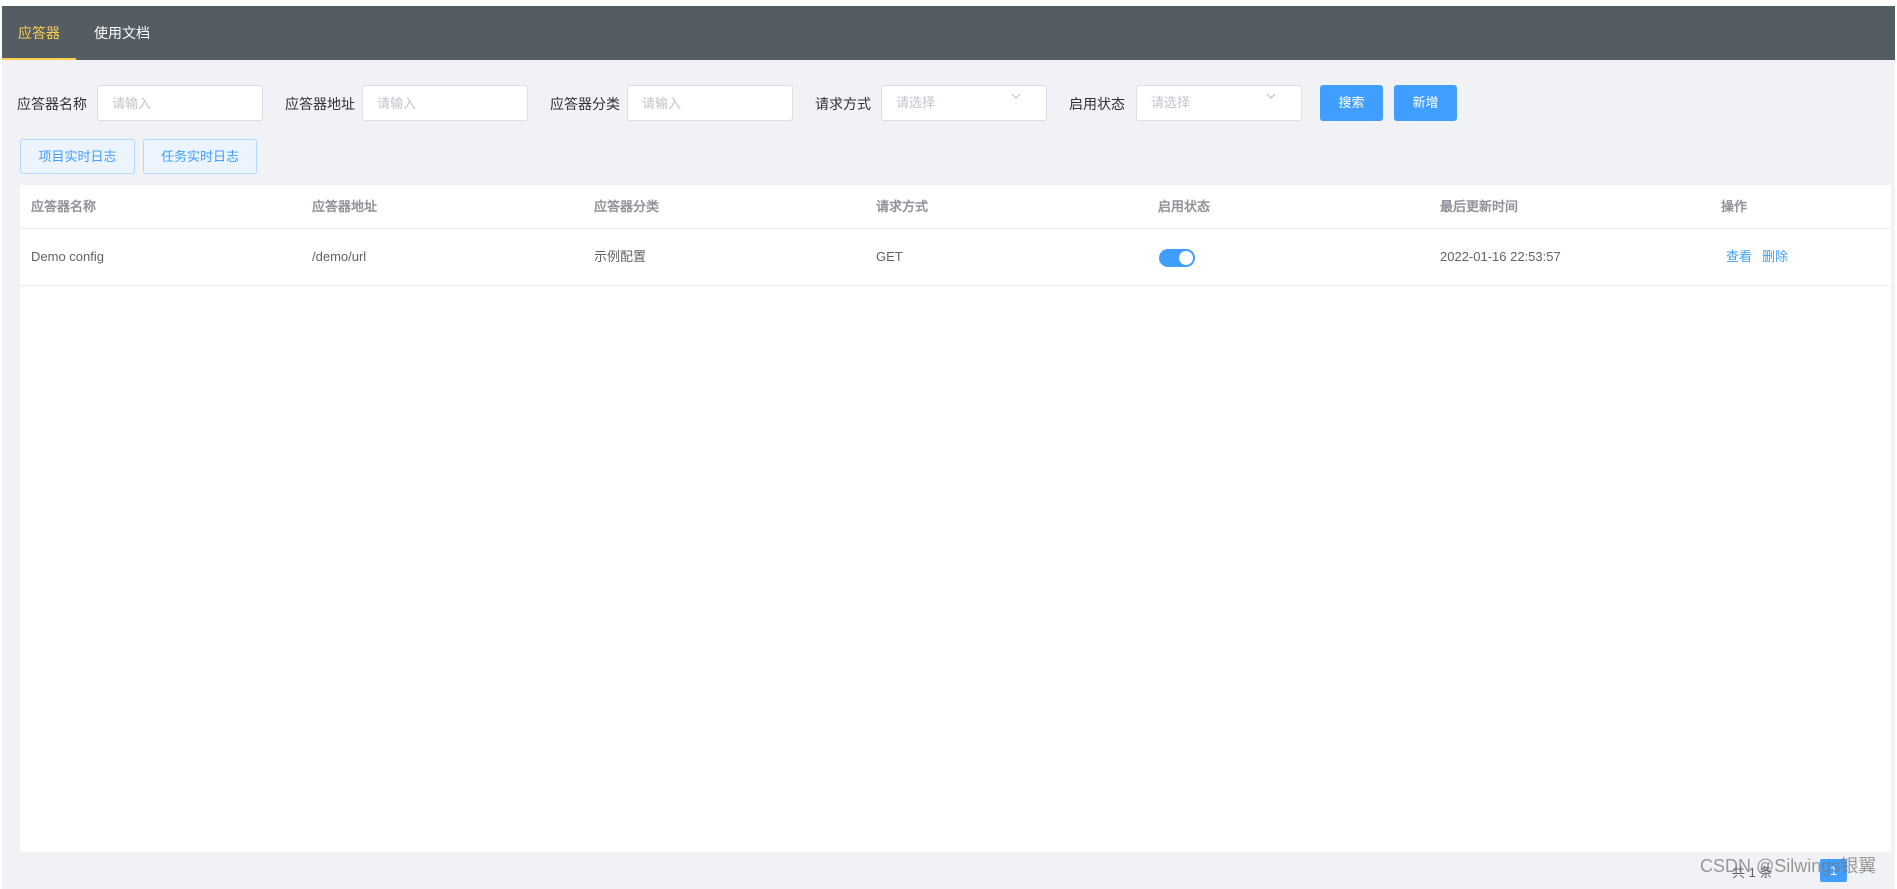  Describe the element at coordinates (955, 207) in the screenshot. I see `table-header: 应答器名称 应答器地址 应答器分类 请求方式 启用状态 最后更新时间 操作` at that location.